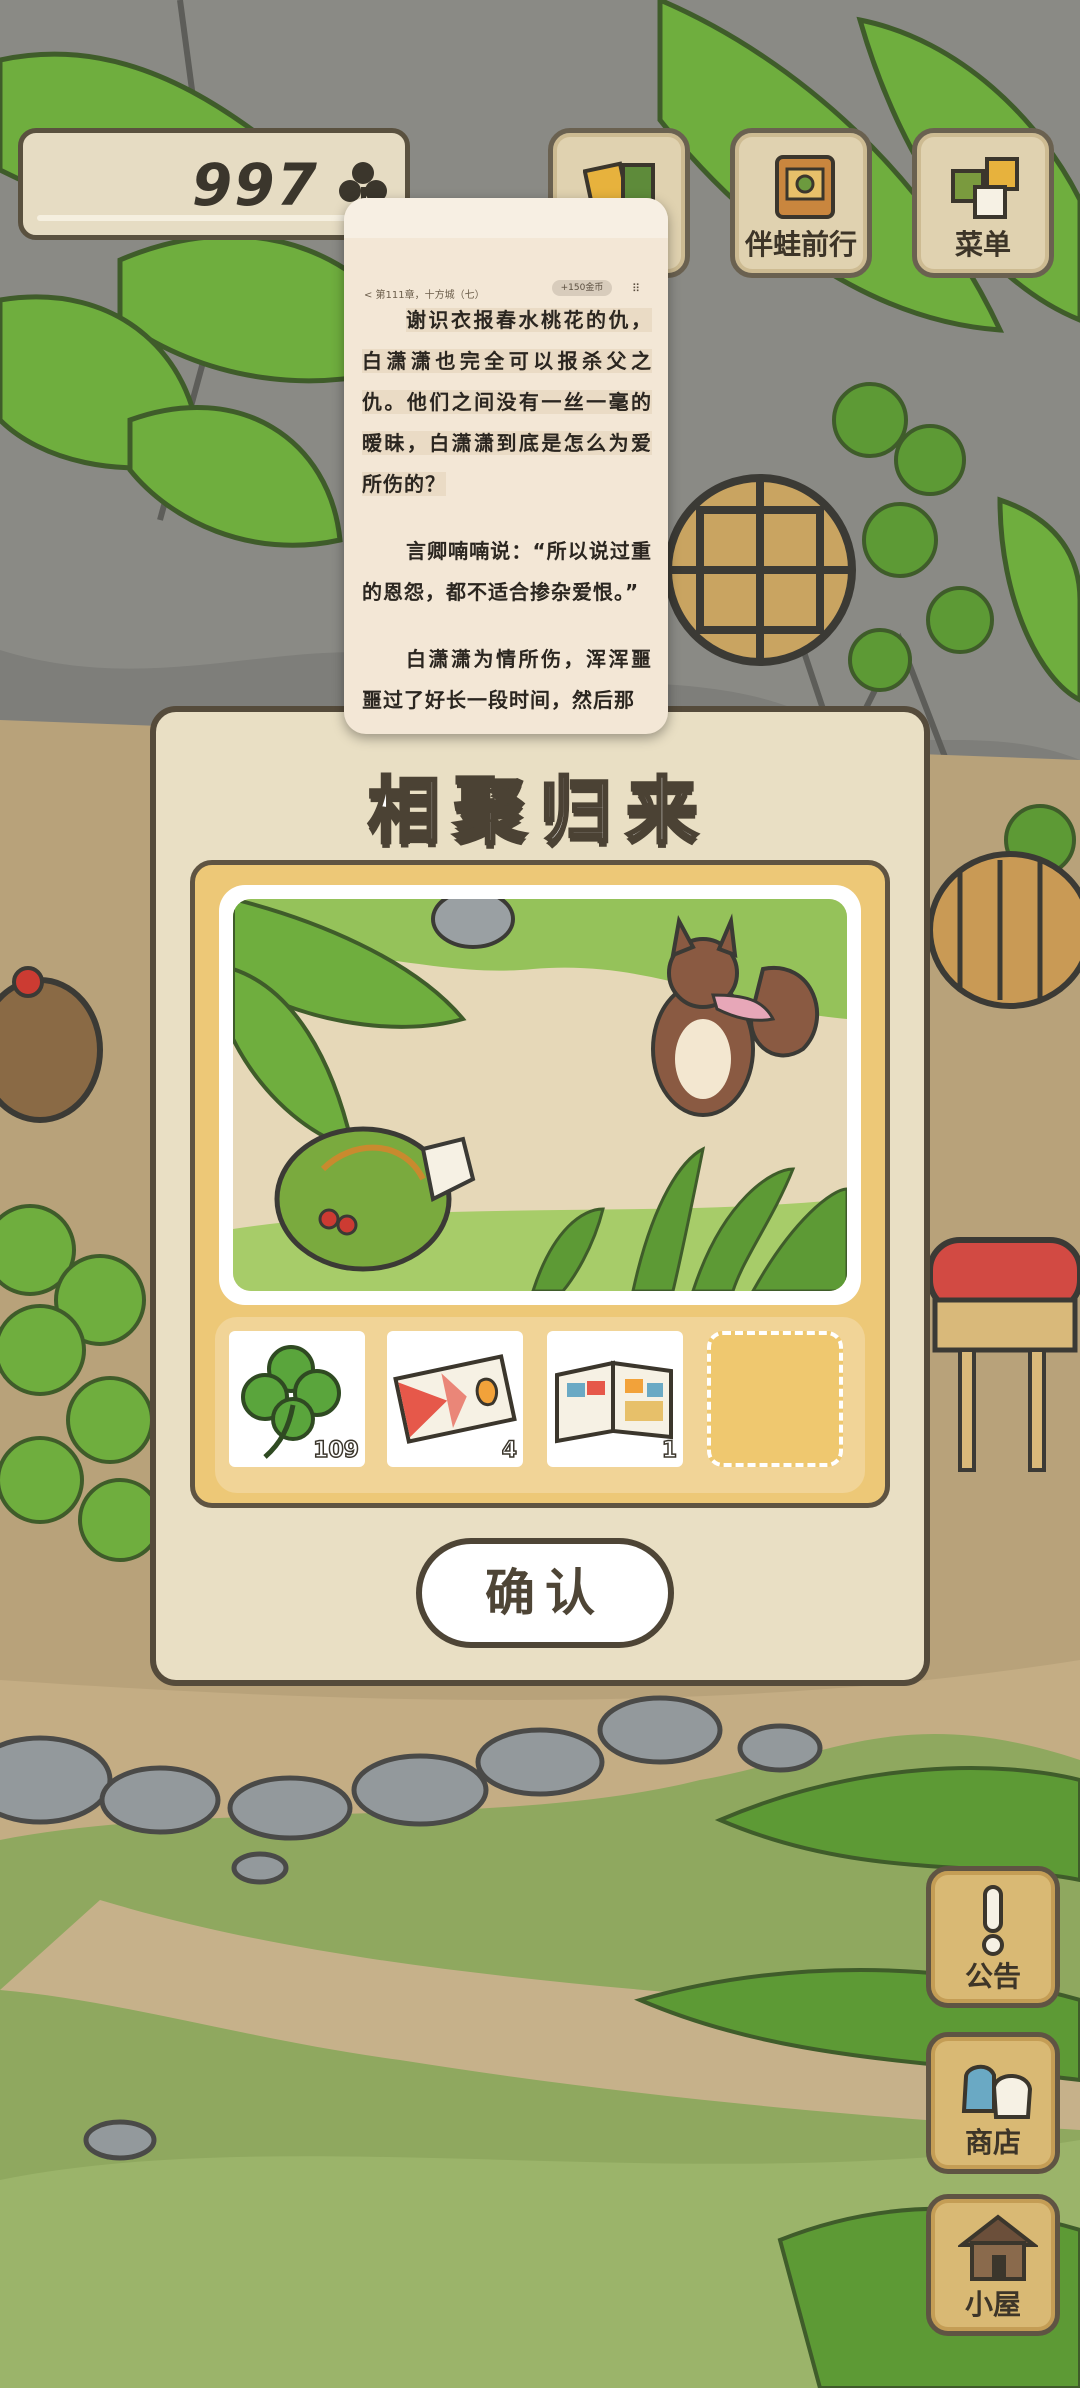 The height and width of the screenshot is (2388, 1080). What do you see at coordinates (775, 1399) in the screenshot?
I see `reward-slot-empty` at bounding box center [775, 1399].